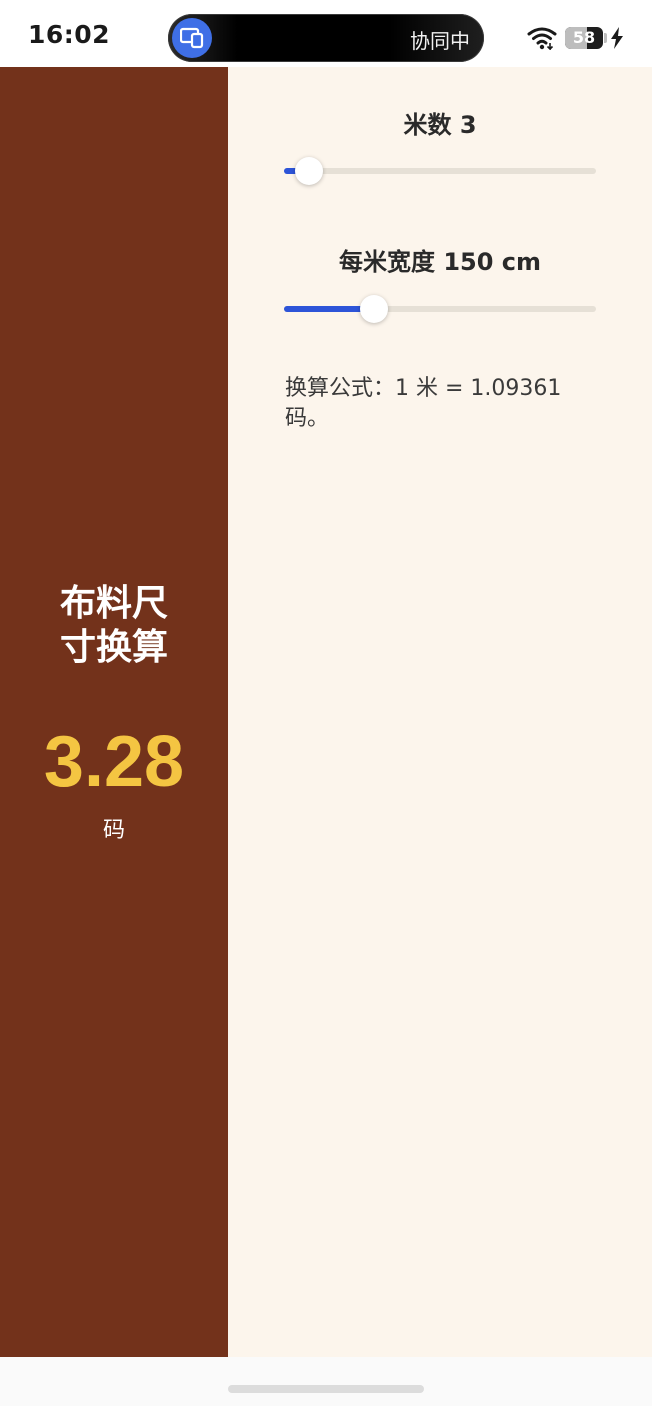 This screenshot has height=1406, width=652. What do you see at coordinates (113, 603) in the screenshot?
I see `app-title-line-1: 布料尺` at bounding box center [113, 603].